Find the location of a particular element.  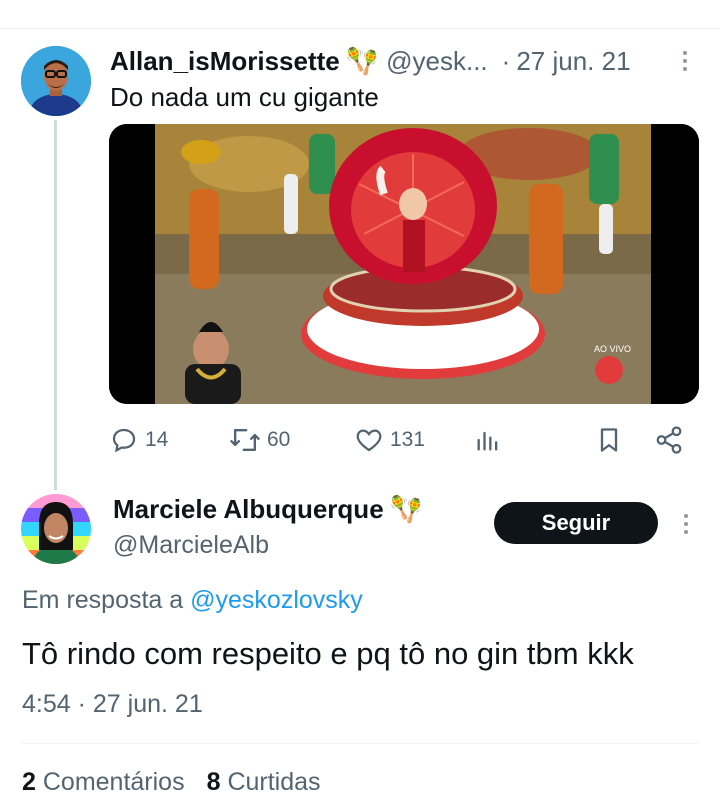

author-avatar is located at coordinates (56, 81).